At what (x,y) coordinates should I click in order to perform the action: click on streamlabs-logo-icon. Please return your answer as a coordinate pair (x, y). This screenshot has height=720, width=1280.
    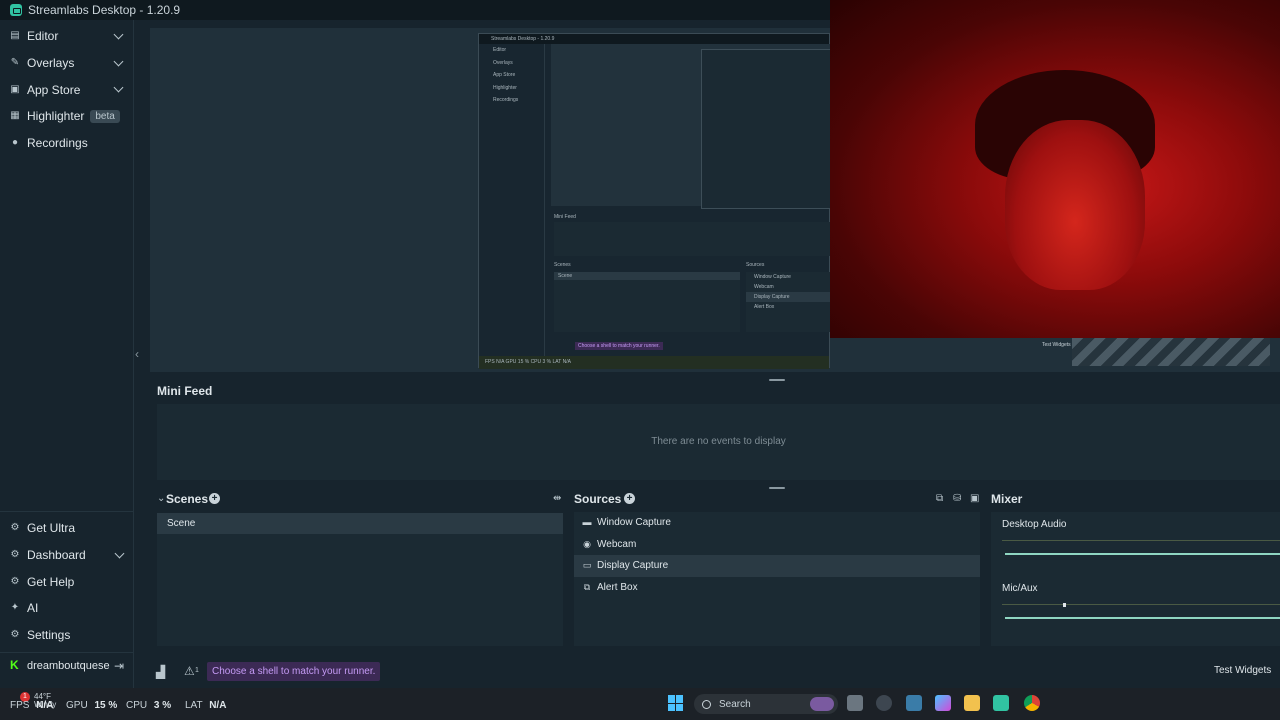
    Looking at the image, I should click on (16, 10).